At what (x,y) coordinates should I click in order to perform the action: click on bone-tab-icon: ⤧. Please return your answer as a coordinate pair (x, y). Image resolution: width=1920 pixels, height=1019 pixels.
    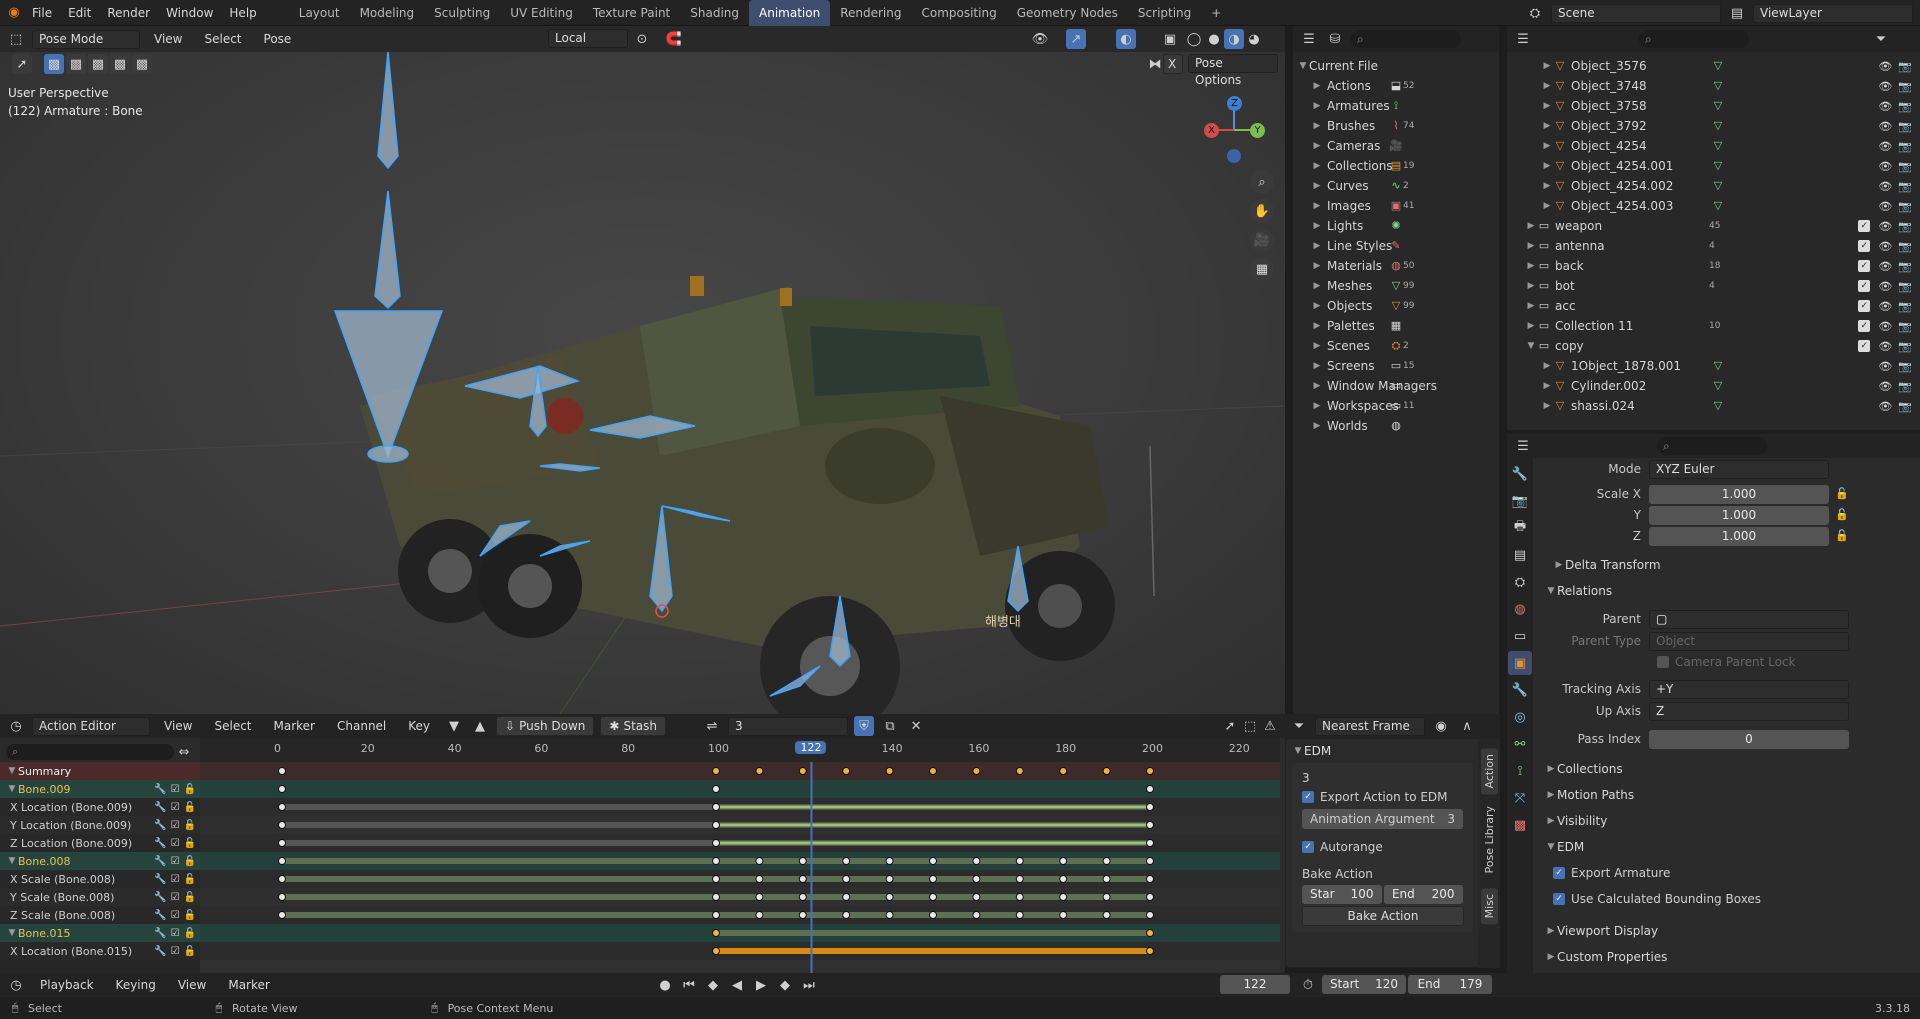
    Looking at the image, I should click on (1520, 798).